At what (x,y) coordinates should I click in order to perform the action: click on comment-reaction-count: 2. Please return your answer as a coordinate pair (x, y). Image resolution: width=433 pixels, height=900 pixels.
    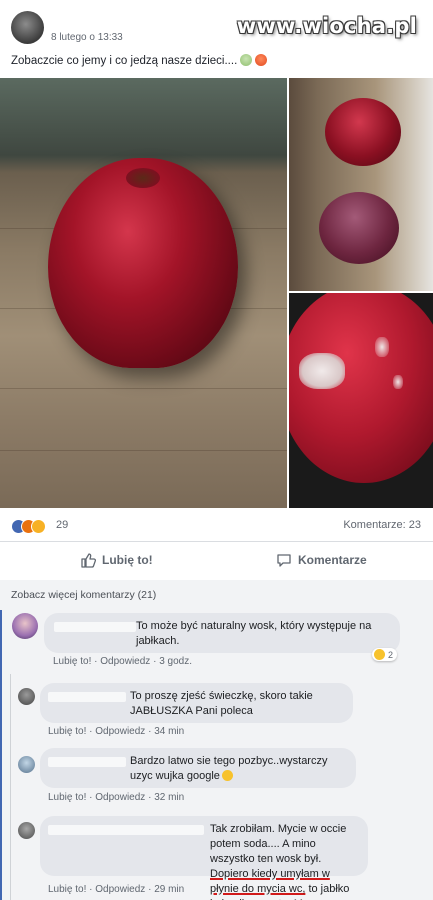
    Looking at the image, I should click on (391, 654).